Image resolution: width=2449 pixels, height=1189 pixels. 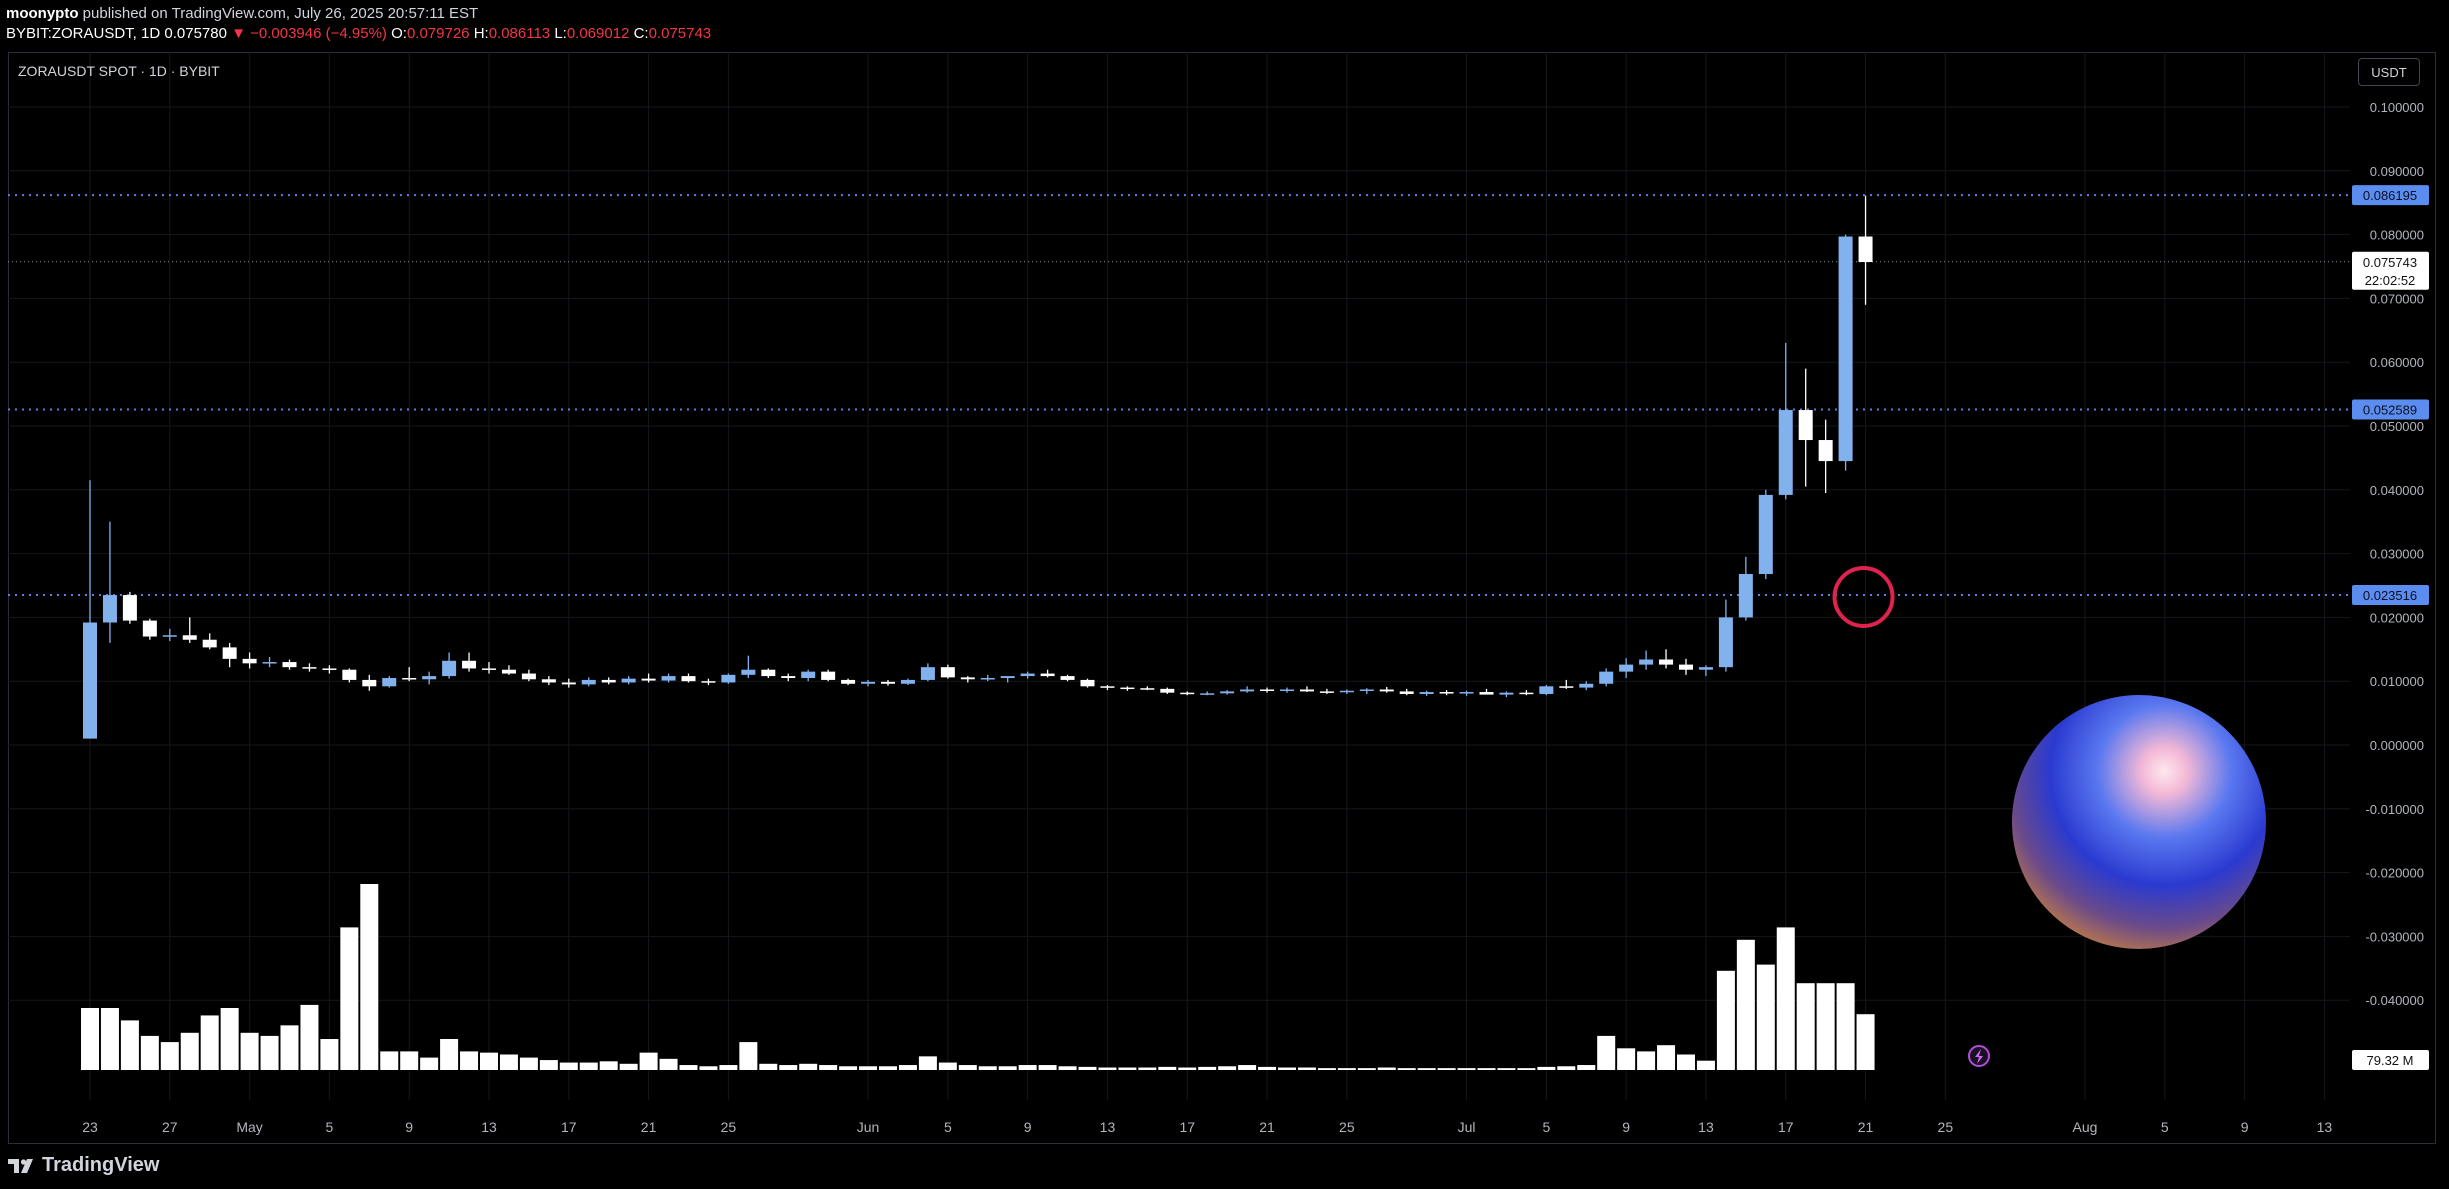 I want to click on y-tick-label: 0.010000, so click(x=2397, y=681).